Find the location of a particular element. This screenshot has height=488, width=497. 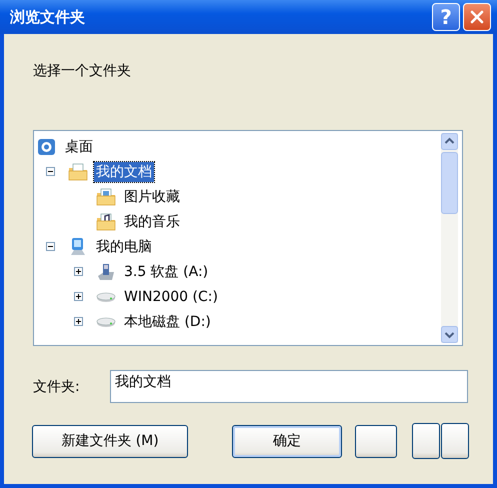

window-title: 浏览文件夹 is located at coordinates (47, 17).